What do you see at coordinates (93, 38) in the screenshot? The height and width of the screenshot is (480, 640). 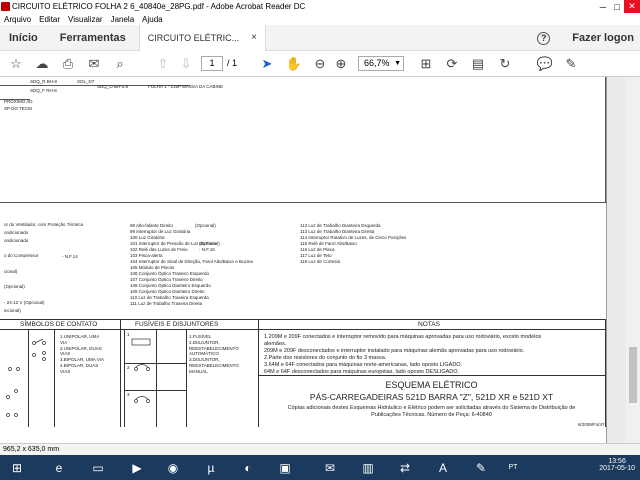 I see `tab-tools: Ferramentas` at bounding box center [93, 38].